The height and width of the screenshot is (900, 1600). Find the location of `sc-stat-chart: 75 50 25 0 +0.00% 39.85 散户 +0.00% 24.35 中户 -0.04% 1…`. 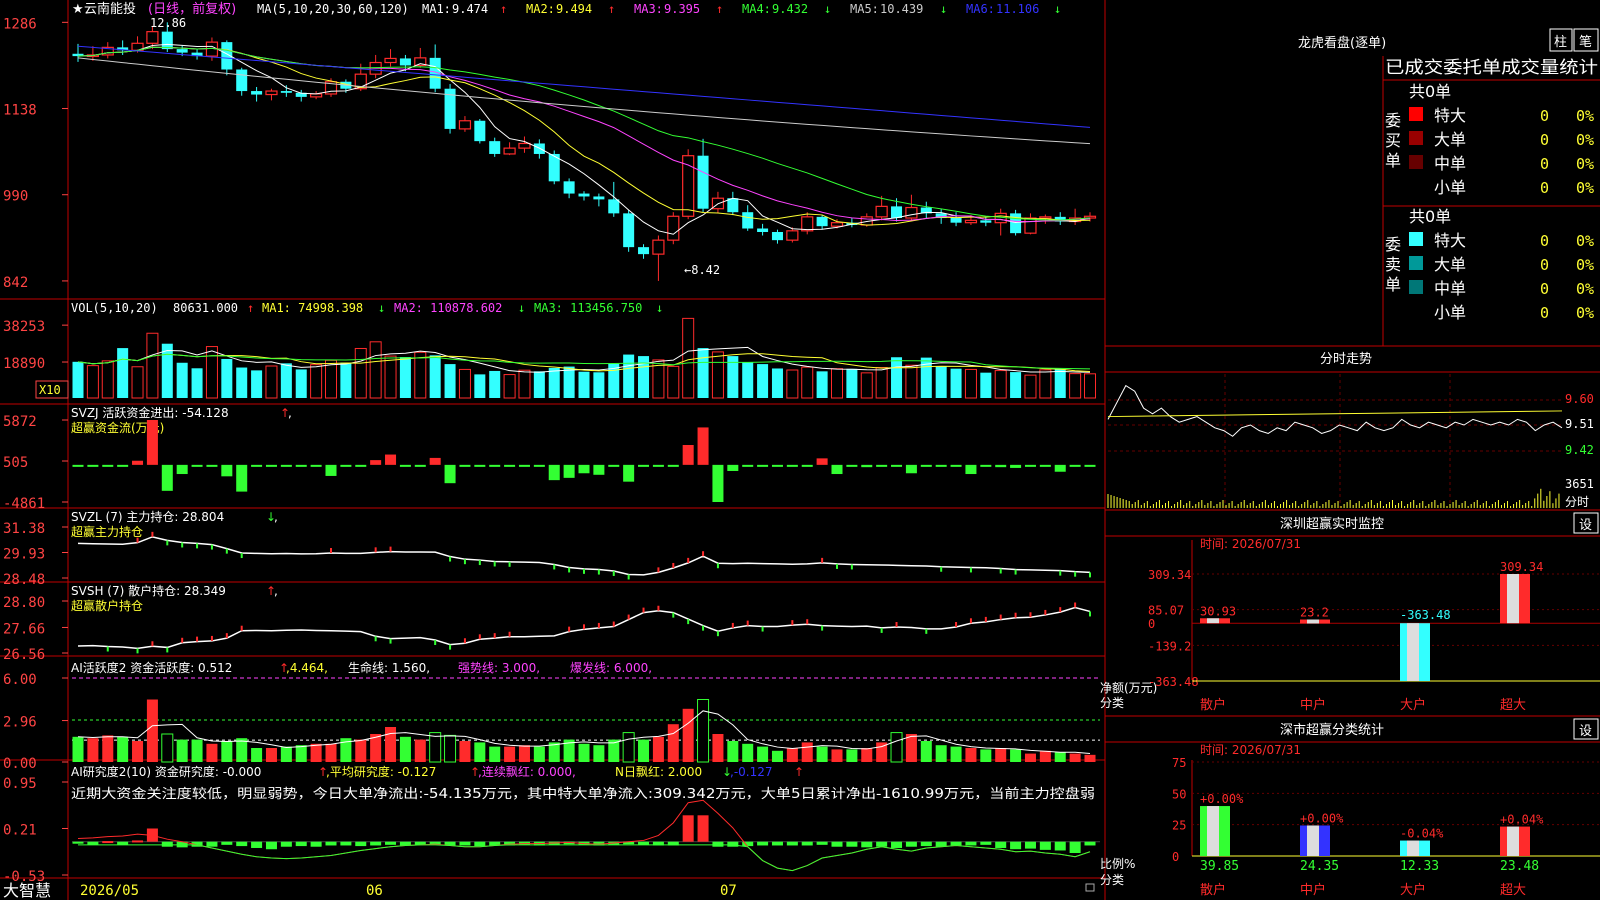

sc-stat-chart: 75 50 25 0 +0.00% 39.85 散户 +0.00% 24.35 中户 -0.04% 1… is located at coordinates (1386, 827).